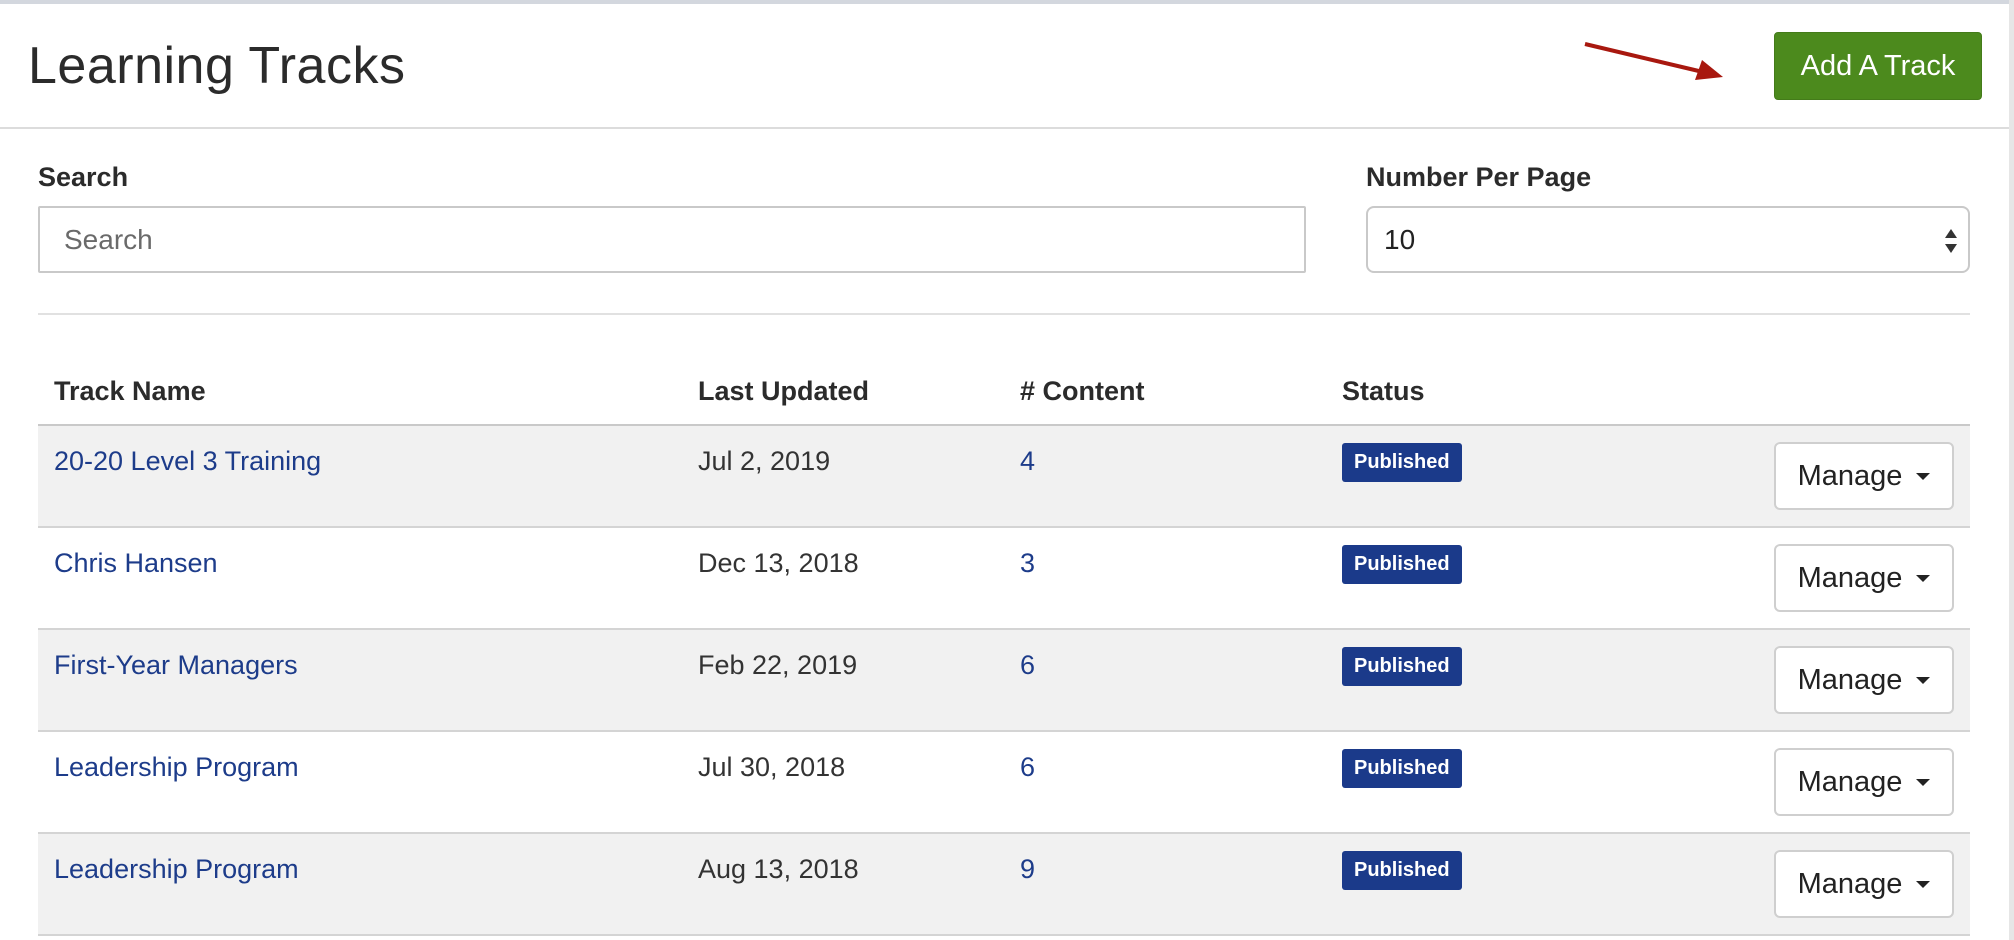  What do you see at coordinates (130, 391) in the screenshot?
I see `column-header-track-name: Track Name` at bounding box center [130, 391].